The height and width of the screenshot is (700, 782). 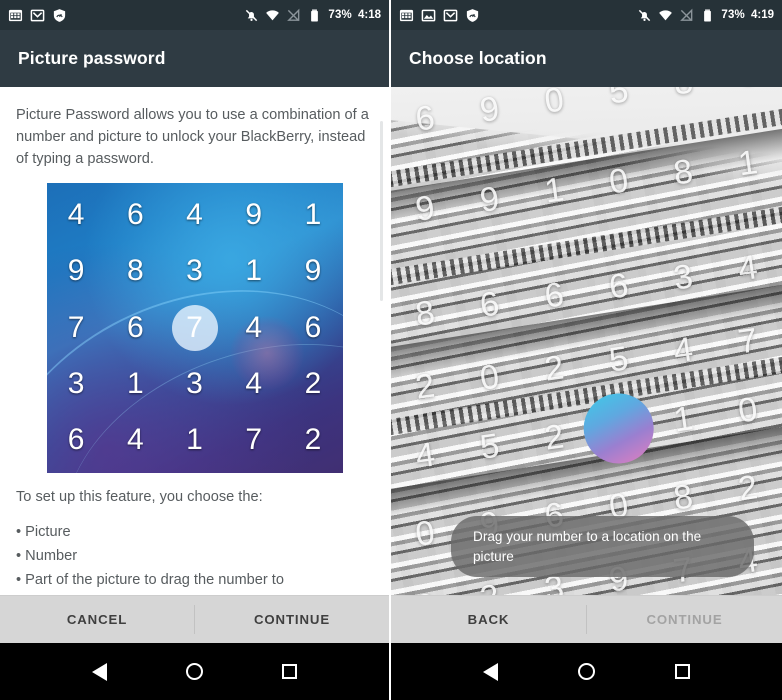 I want to click on grid-number-label: 4, so click(x=254, y=383).